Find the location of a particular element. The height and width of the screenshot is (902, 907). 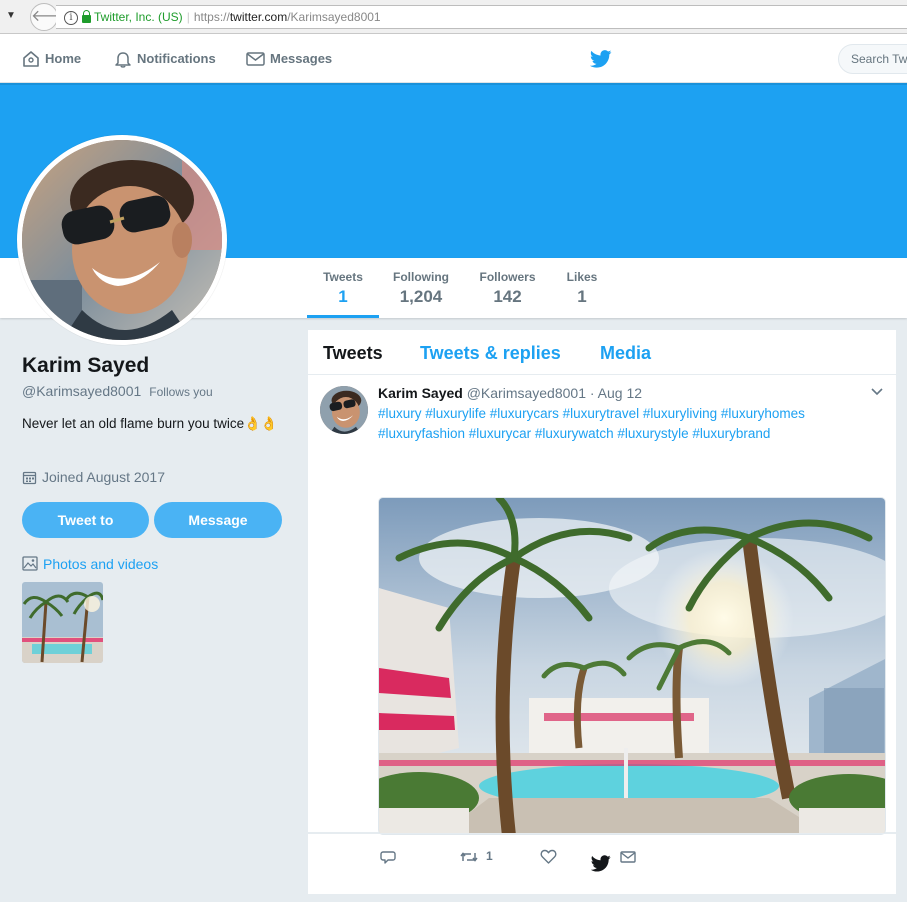

profile-handle-row: @Karimsayed8001 Follows you is located at coordinates (117, 391).